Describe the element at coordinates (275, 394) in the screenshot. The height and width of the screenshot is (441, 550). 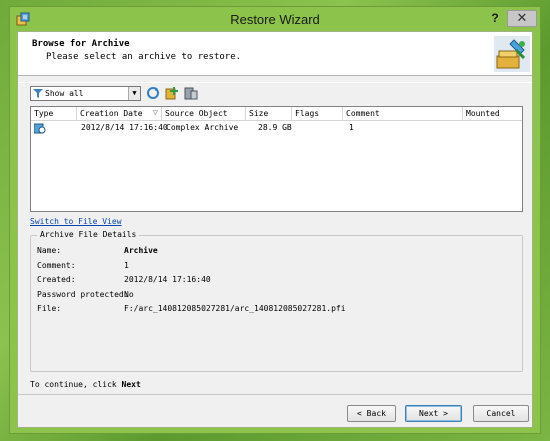
I see `footer-divider` at that location.